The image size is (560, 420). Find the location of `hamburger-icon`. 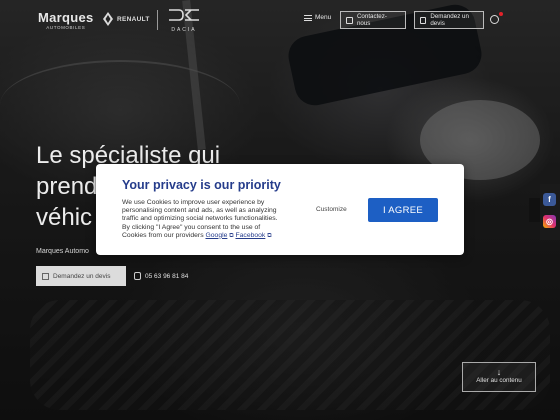

hamburger-icon is located at coordinates (308, 17).